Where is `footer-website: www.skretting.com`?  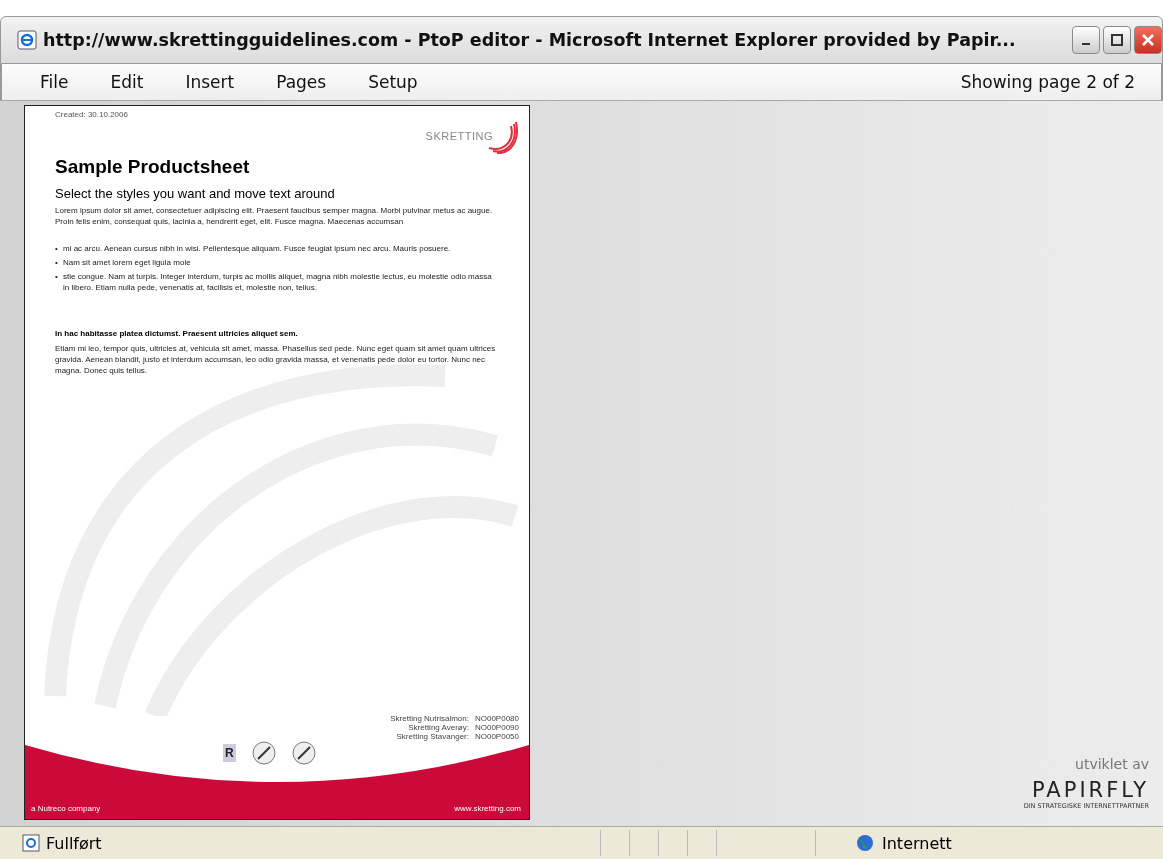
footer-website: www.skretting.com is located at coordinates (487, 808).